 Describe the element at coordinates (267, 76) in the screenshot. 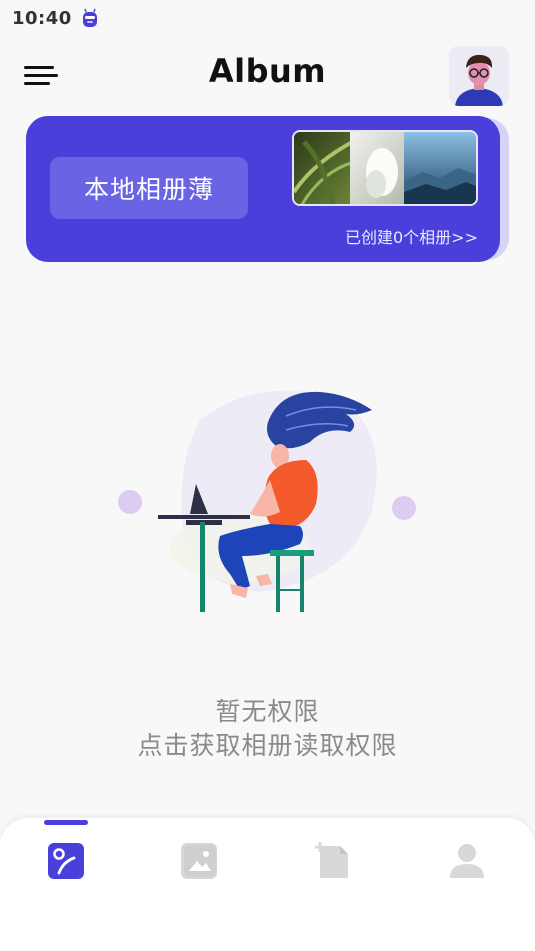

I see `app-bar: Album` at that location.